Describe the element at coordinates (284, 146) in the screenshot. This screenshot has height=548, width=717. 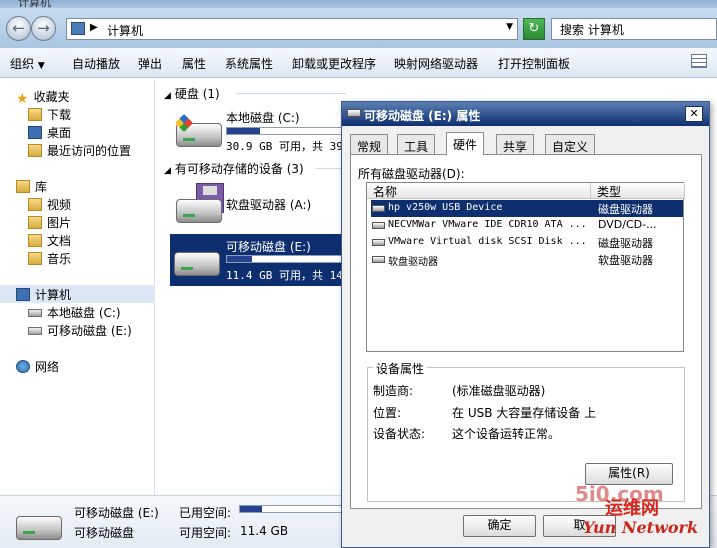
I see `local-disk-free-space: 30.9 GB 可用，共 39` at that location.